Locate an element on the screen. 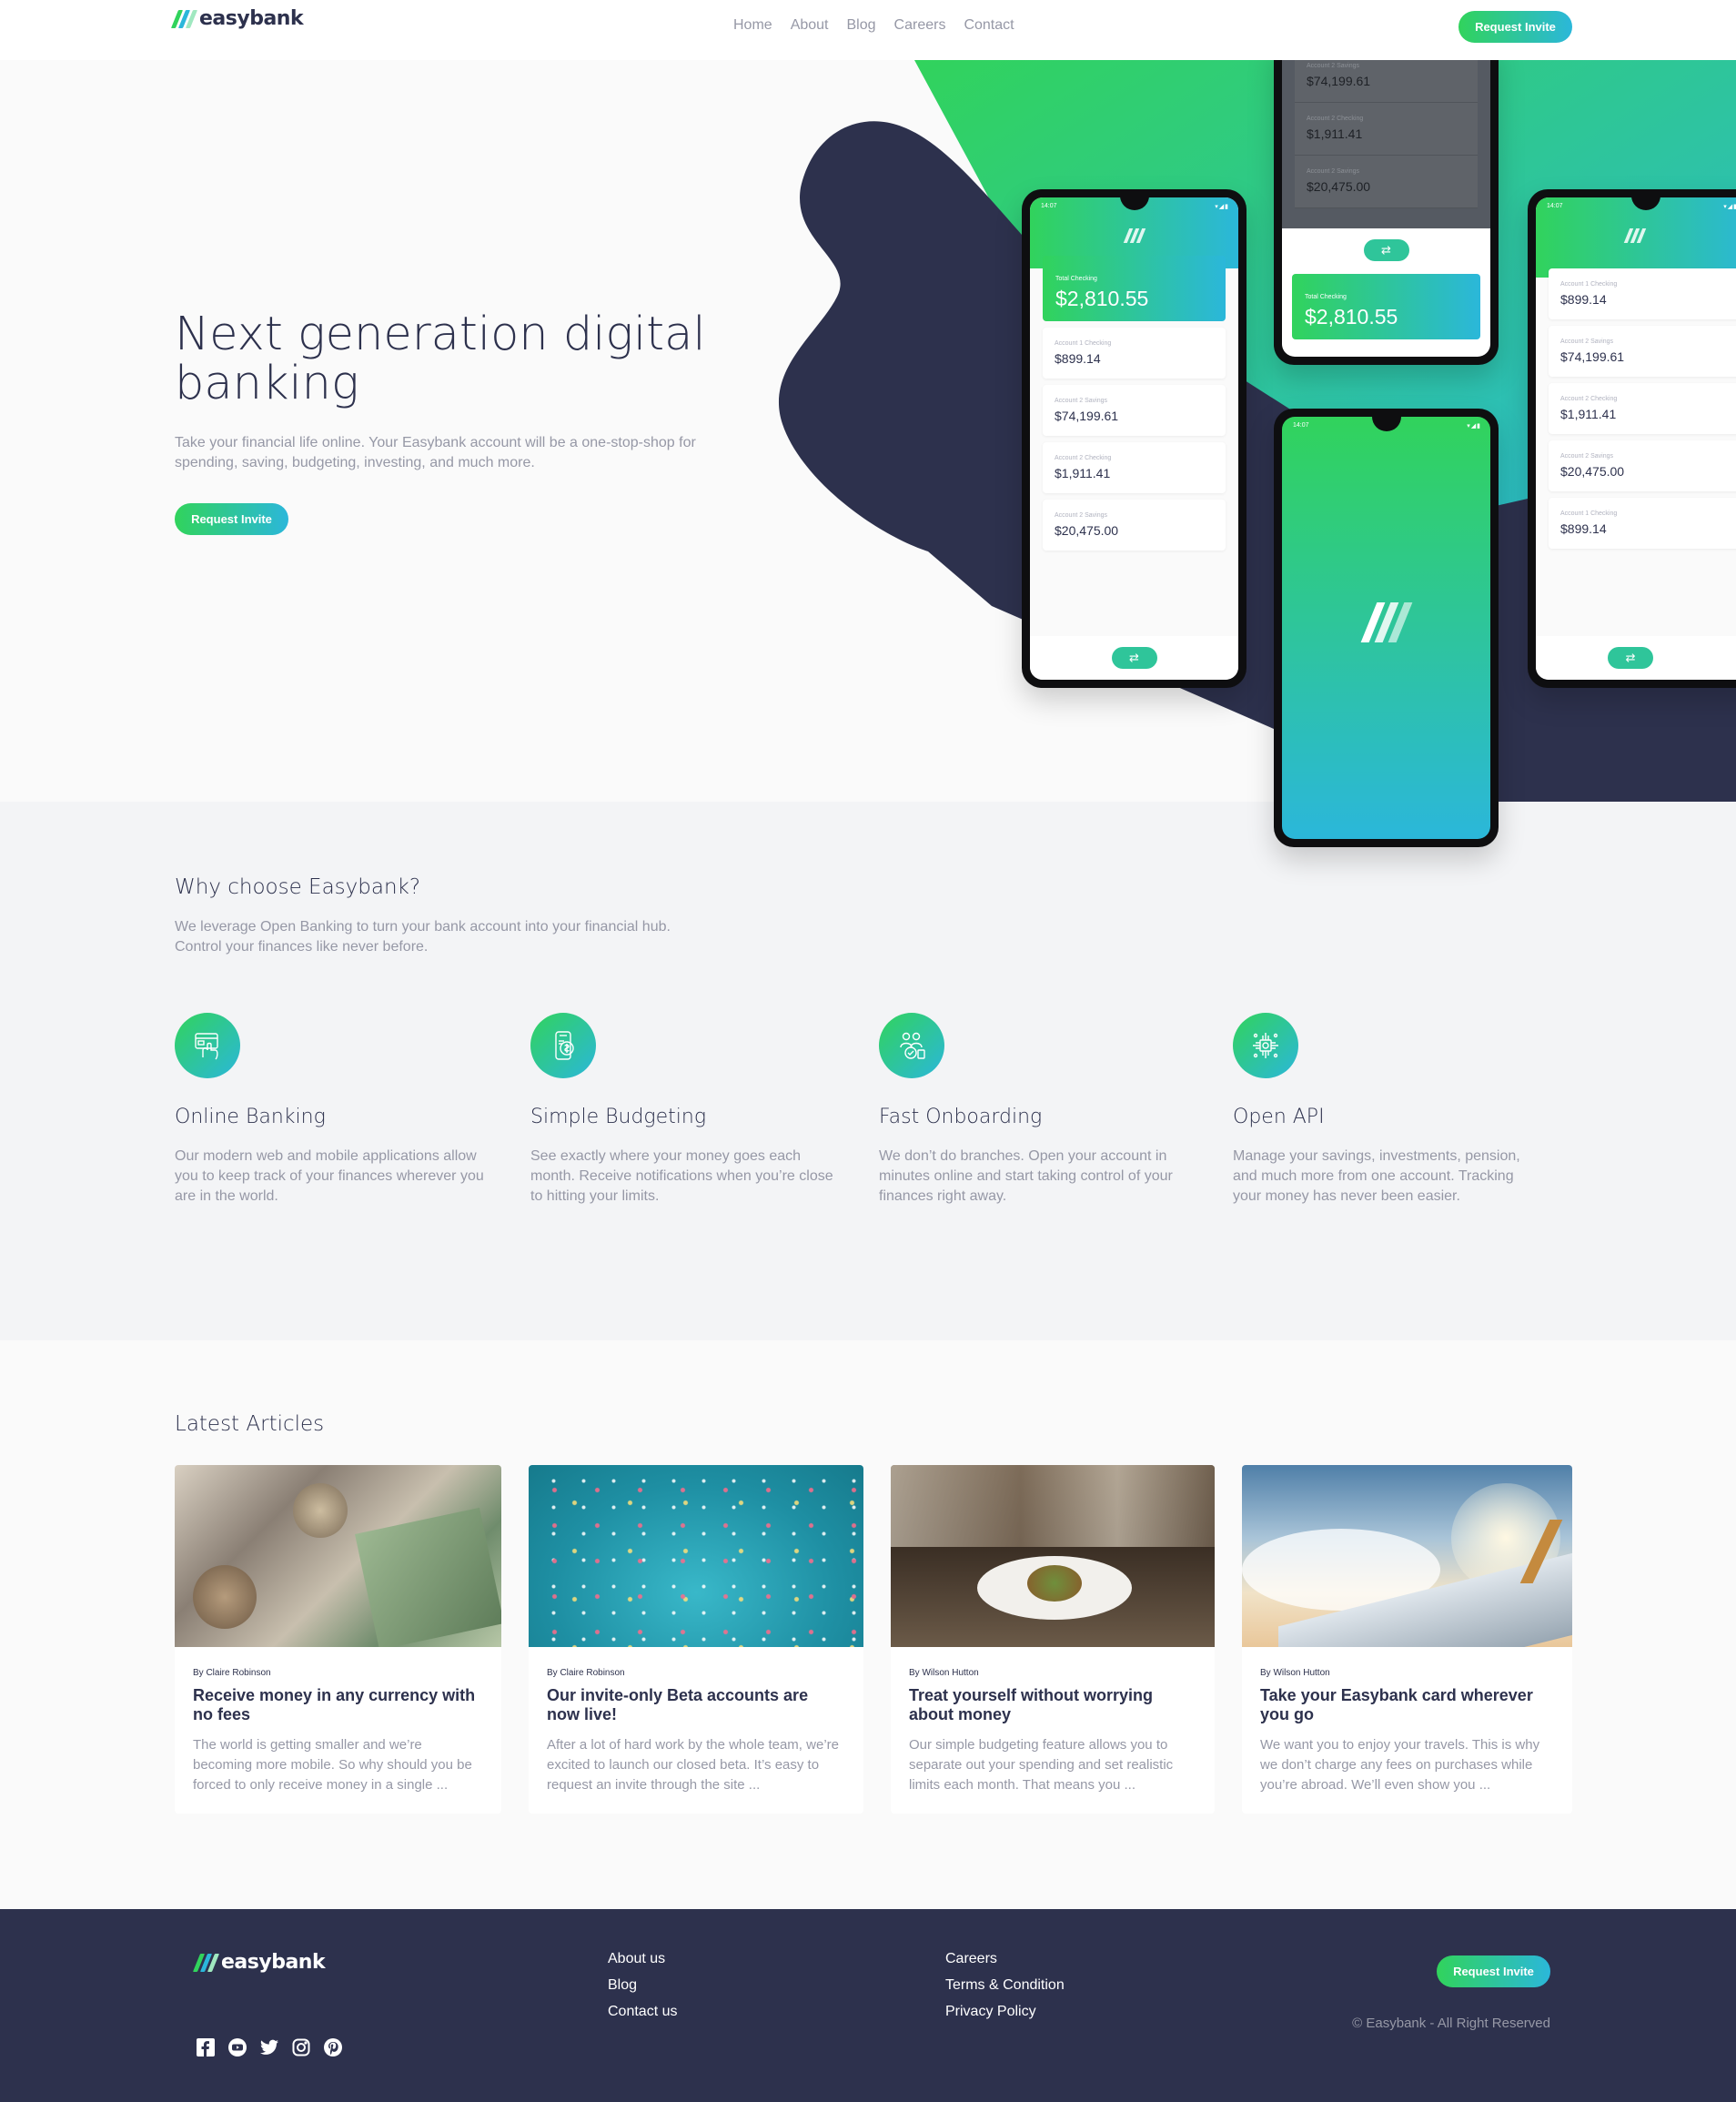  nav-home: Home is located at coordinates (752, 25).